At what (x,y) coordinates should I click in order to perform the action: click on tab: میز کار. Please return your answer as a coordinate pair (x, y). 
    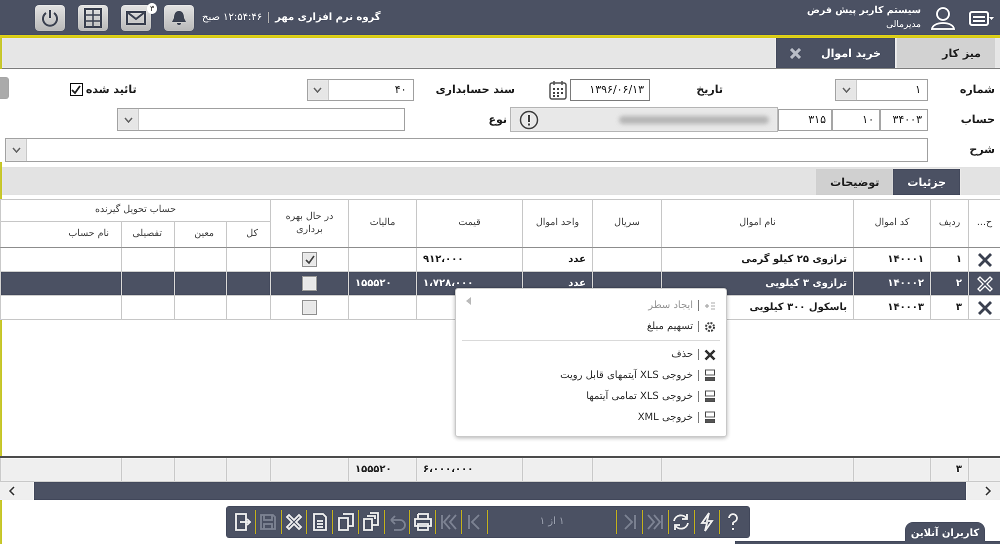
    Looking at the image, I should click on (946, 53).